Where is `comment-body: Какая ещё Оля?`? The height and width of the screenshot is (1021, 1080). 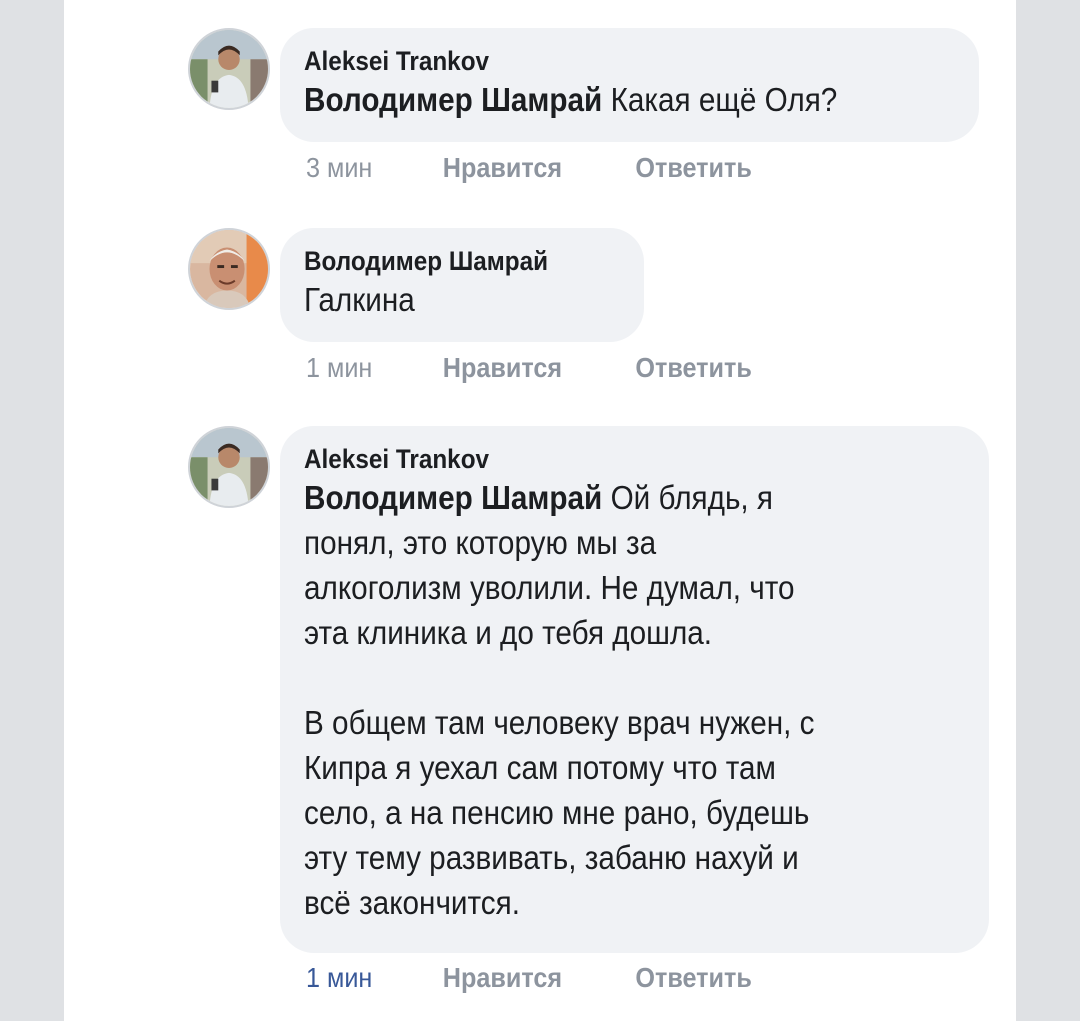
comment-body: Какая ещё Оля? is located at coordinates (724, 99).